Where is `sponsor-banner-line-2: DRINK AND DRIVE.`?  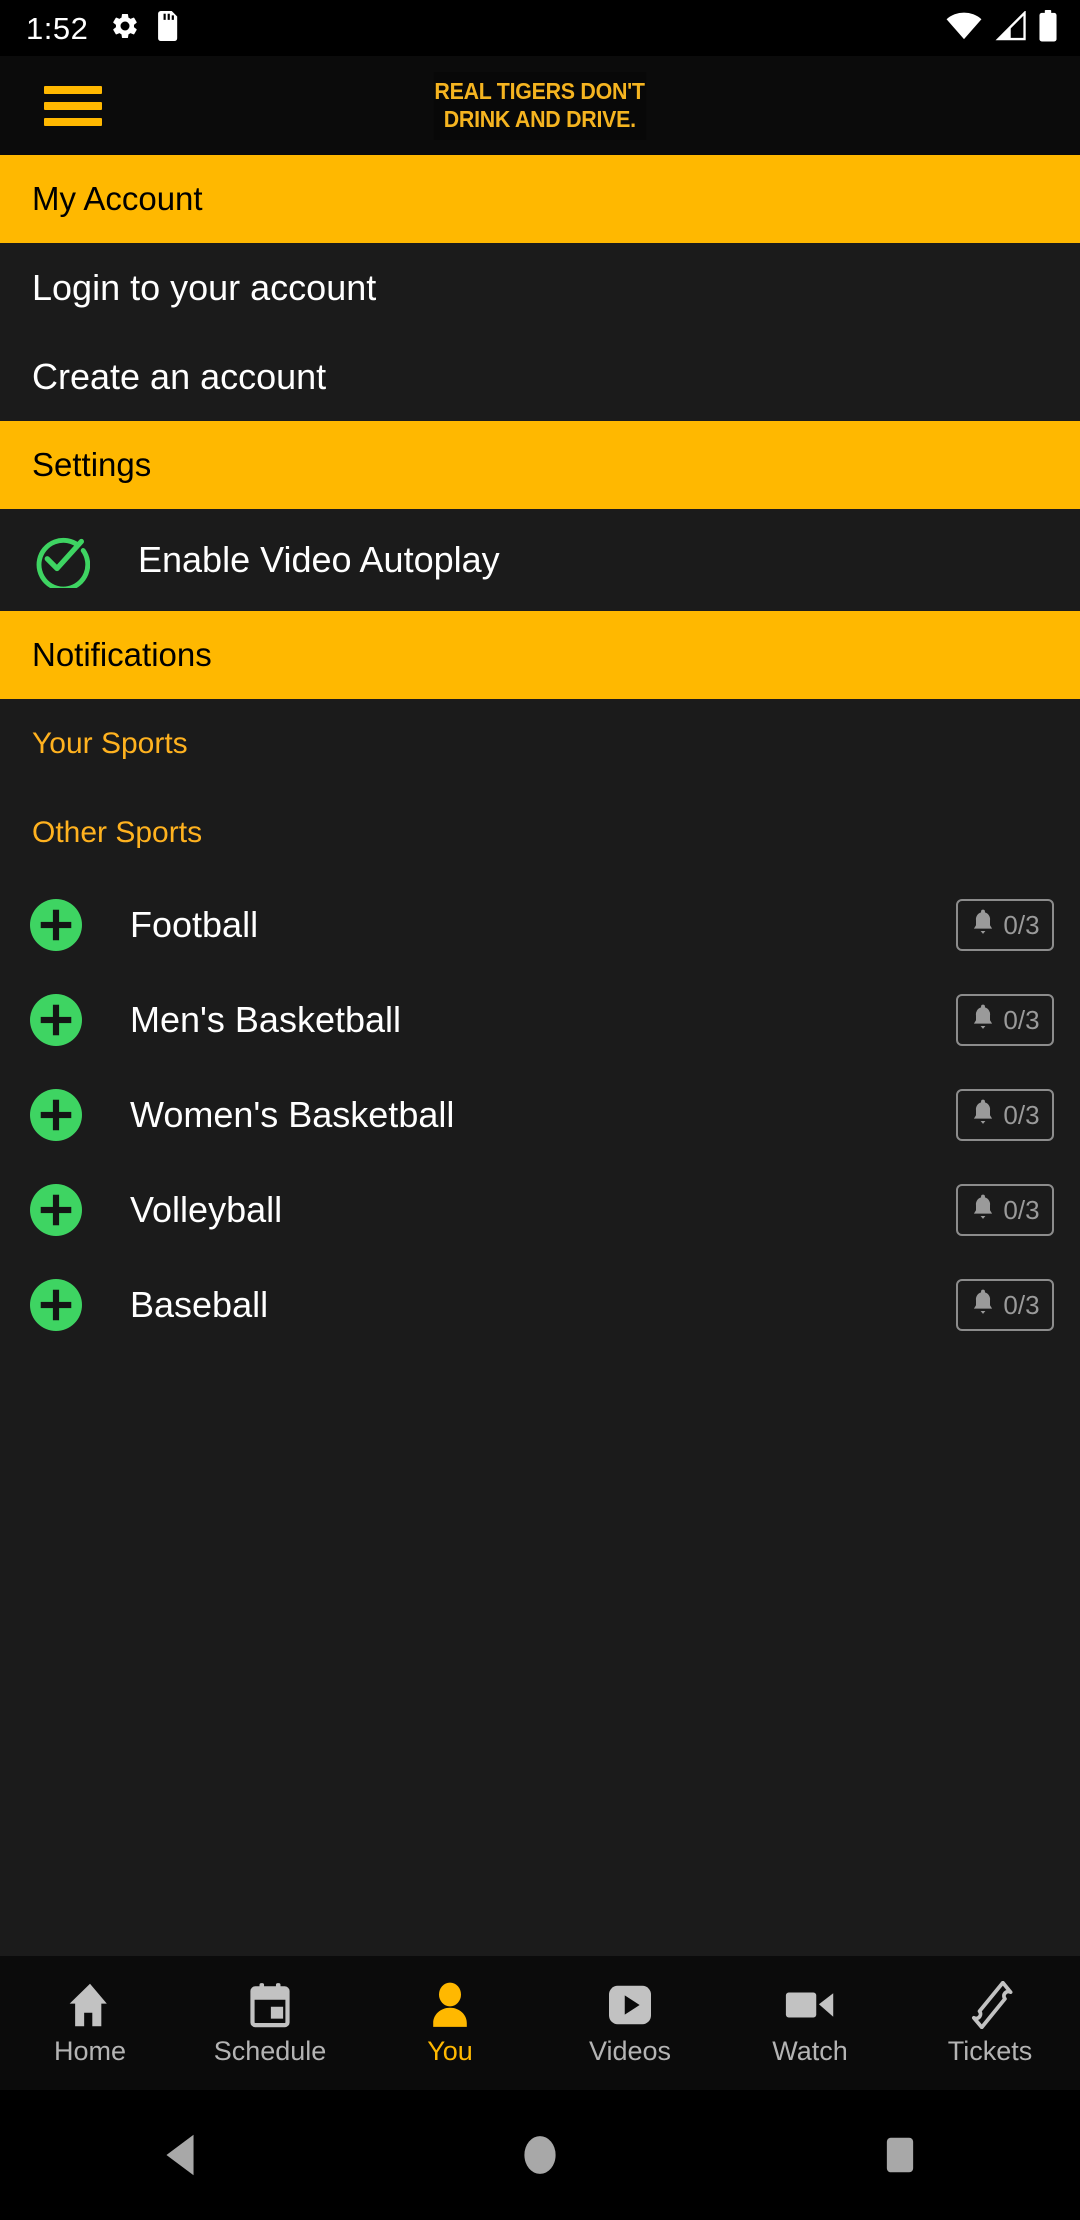 sponsor-banner-line-2: DRINK AND DRIVE. is located at coordinates (540, 118).